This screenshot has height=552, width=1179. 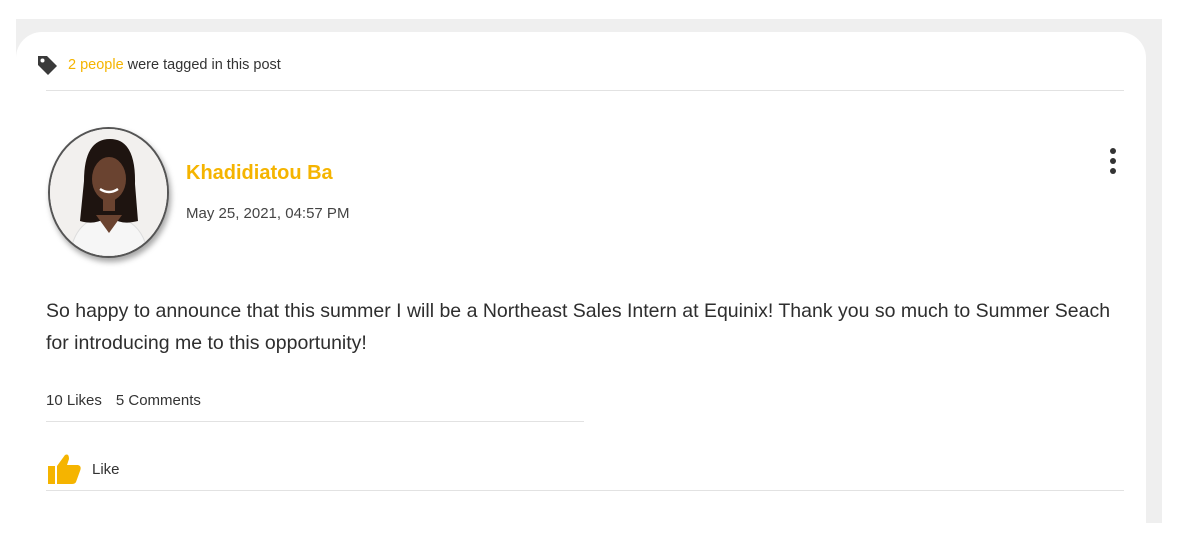 I want to click on post-timestamp: May 25, 2021, 04:57 PM, so click(x=268, y=213).